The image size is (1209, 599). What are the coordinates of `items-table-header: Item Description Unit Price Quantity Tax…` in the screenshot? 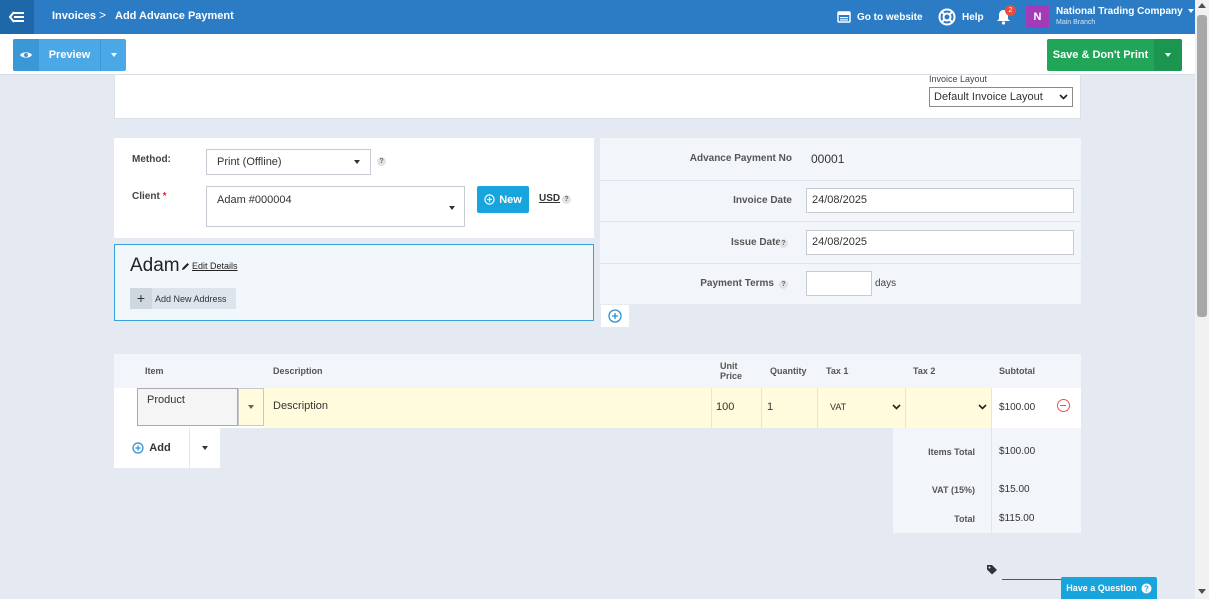 It's located at (597, 371).